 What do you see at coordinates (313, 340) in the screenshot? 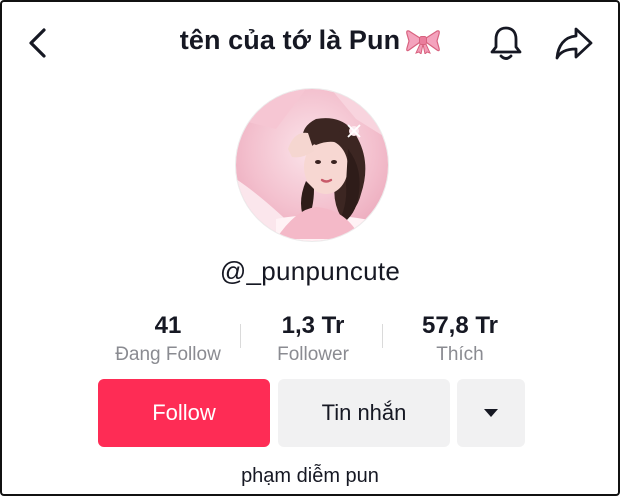
I see `stat-followers: 1,3 Tr Follower` at bounding box center [313, 340].